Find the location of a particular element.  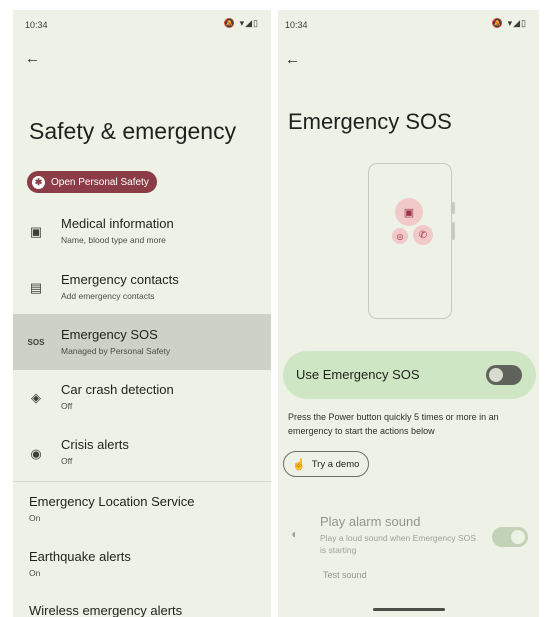

item-title: Earthquake alerts is located at coordinates (80, 556).